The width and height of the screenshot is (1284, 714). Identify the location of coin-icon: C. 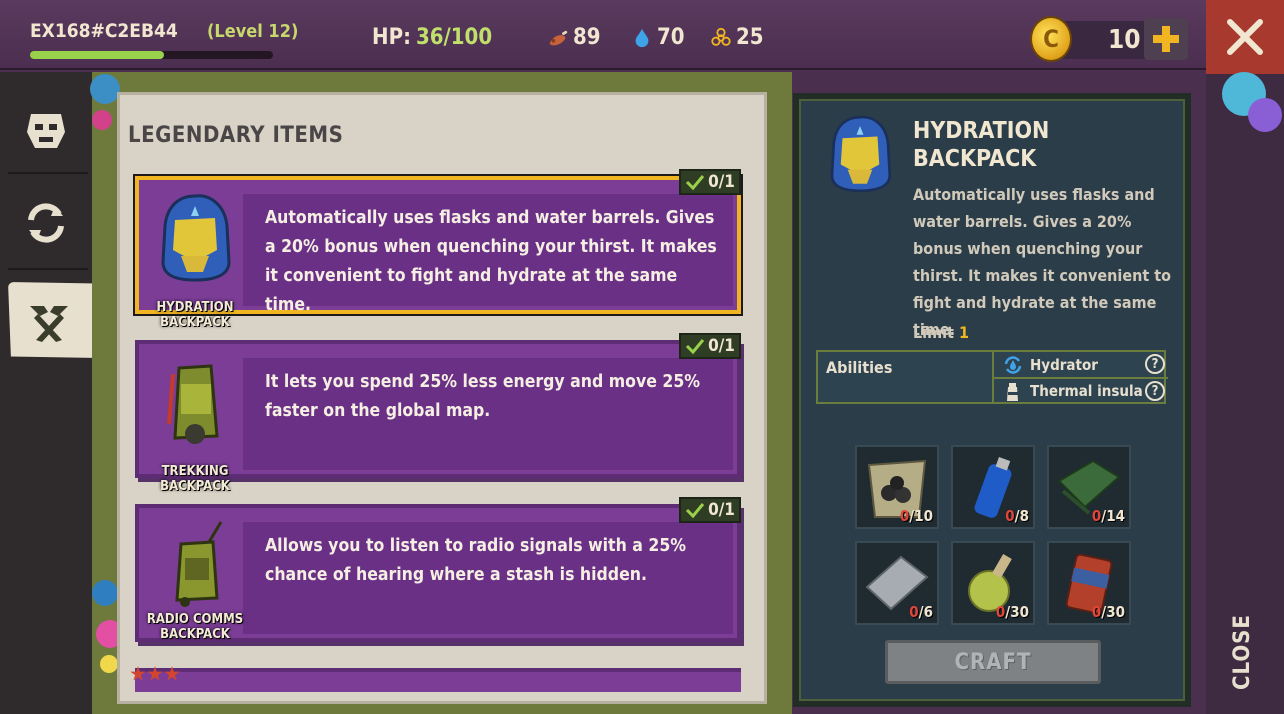
(1051, 39).